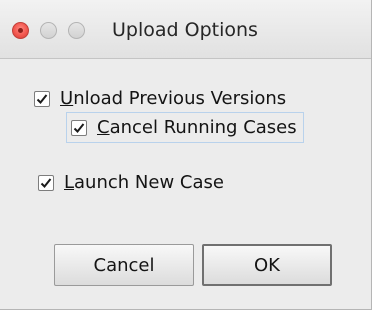 The image size is (372, 310). I want to click on ok-button: OK, so click(267, 265).